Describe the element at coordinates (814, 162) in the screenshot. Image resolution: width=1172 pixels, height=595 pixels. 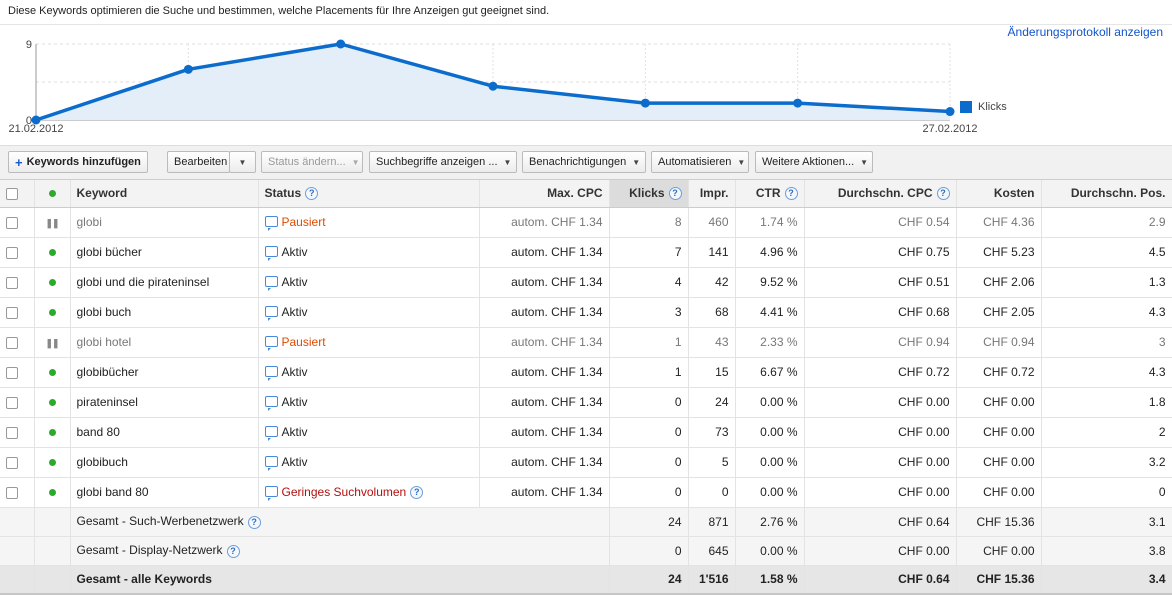
I see `more-actions-button: Weitere Aktionen... ▼` at that location.